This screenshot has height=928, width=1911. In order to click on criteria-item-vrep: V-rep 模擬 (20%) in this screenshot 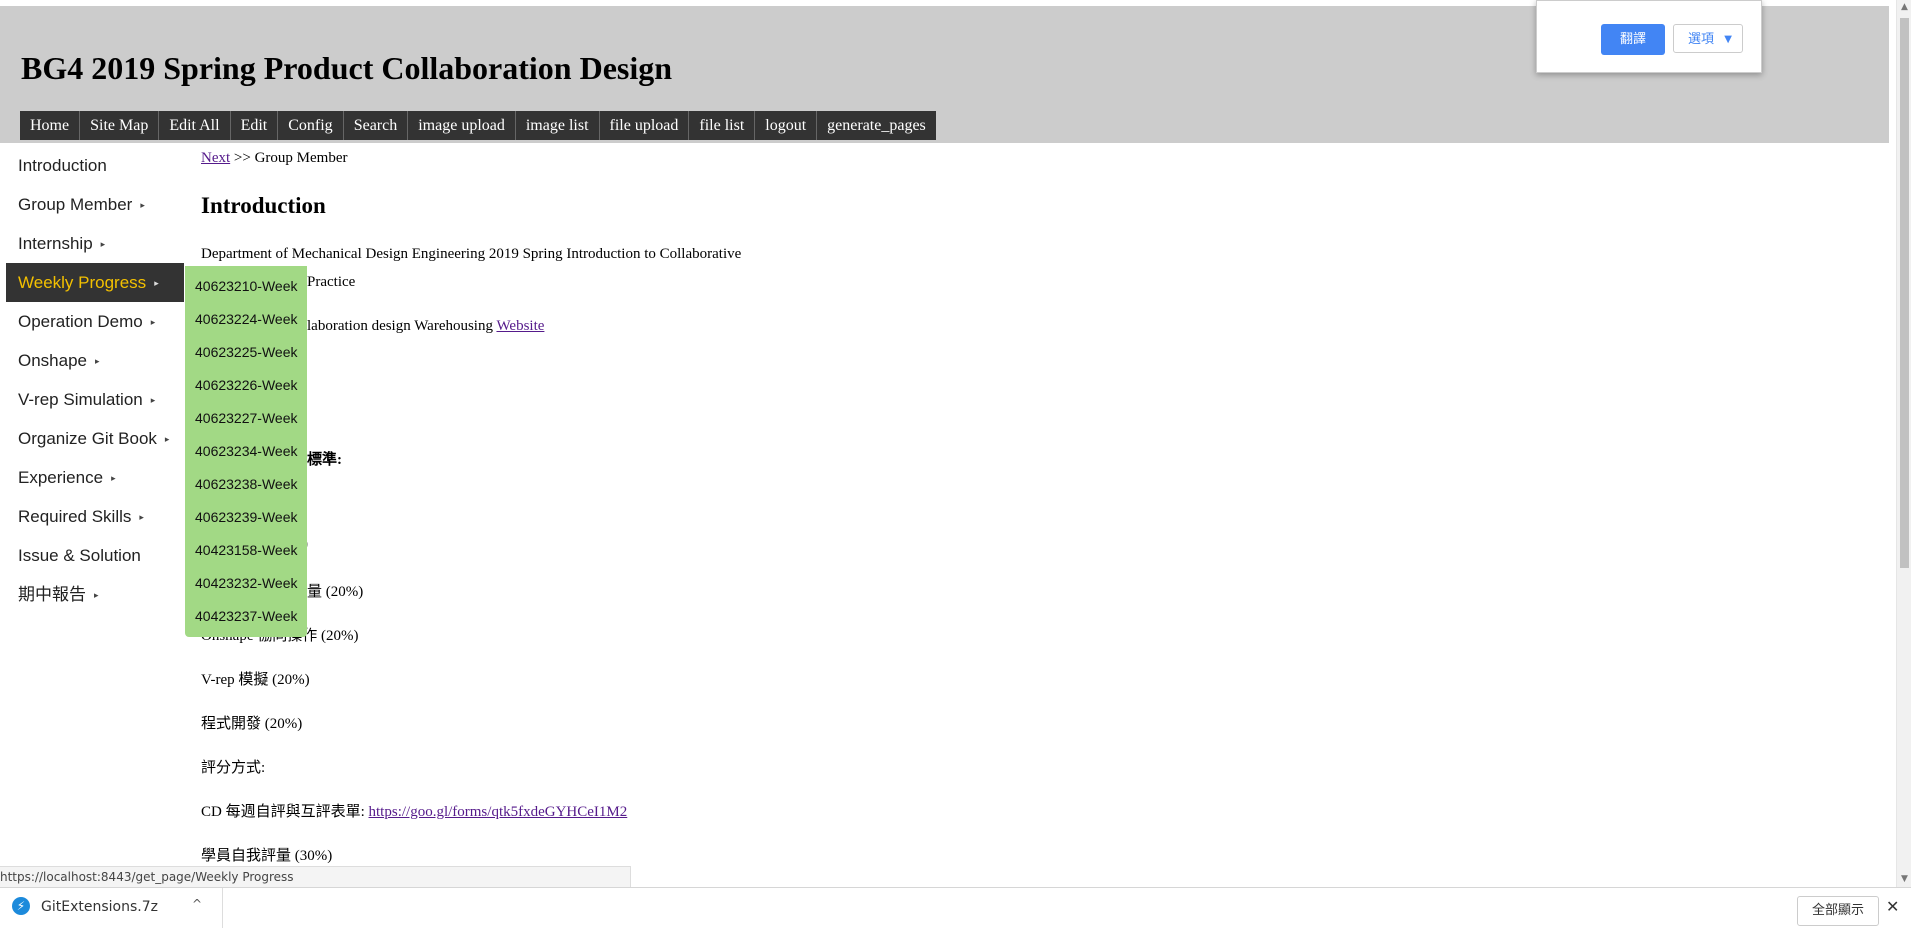, I will do `click(255, 680)`.